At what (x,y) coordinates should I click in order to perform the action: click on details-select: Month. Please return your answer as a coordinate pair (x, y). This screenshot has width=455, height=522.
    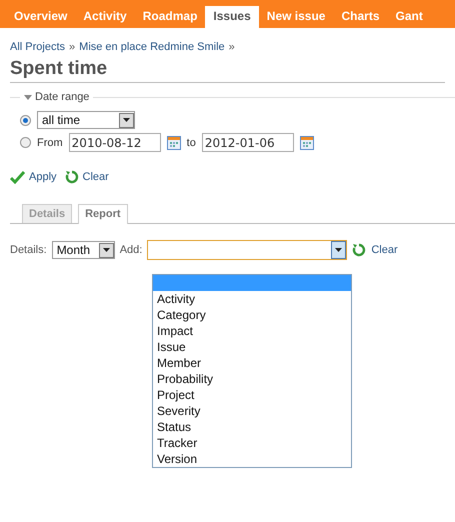
    Looking at the image, I should click on (83, 250).